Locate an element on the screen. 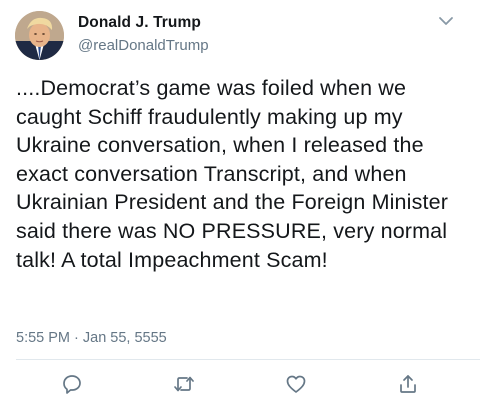 Image resolution: width=480 pixels, height=410 pixels. author-name: Donald J. Trump is located at coordinates (139, 23).